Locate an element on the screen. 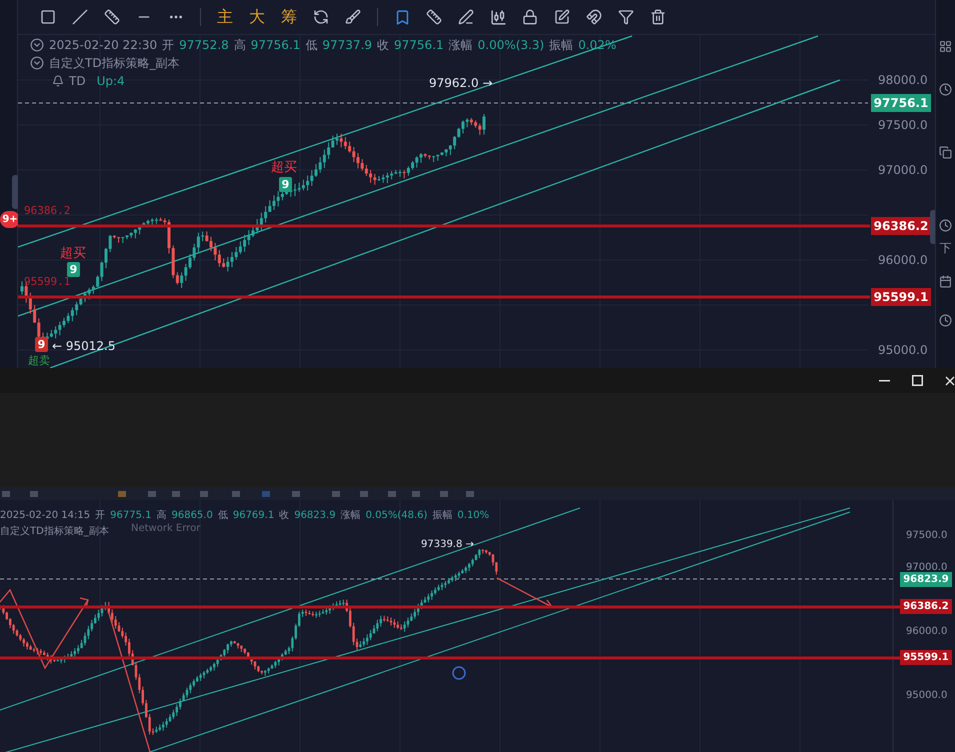  bar-time: 2025-02-20 22:30 is located at coordinates (103, 45).